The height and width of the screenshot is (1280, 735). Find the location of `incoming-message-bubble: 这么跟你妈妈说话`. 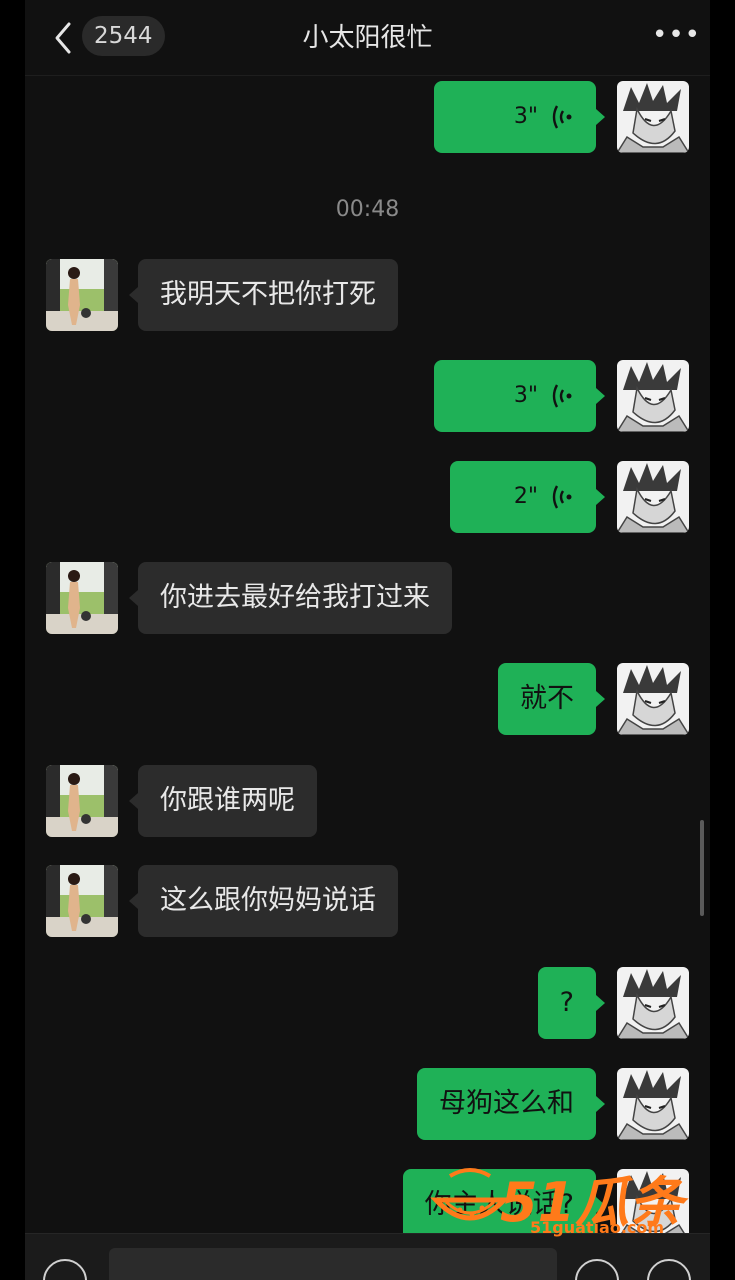

incoming-message-bubble: 这么跟你妈妈说话 is located at coordinates (263, 901).